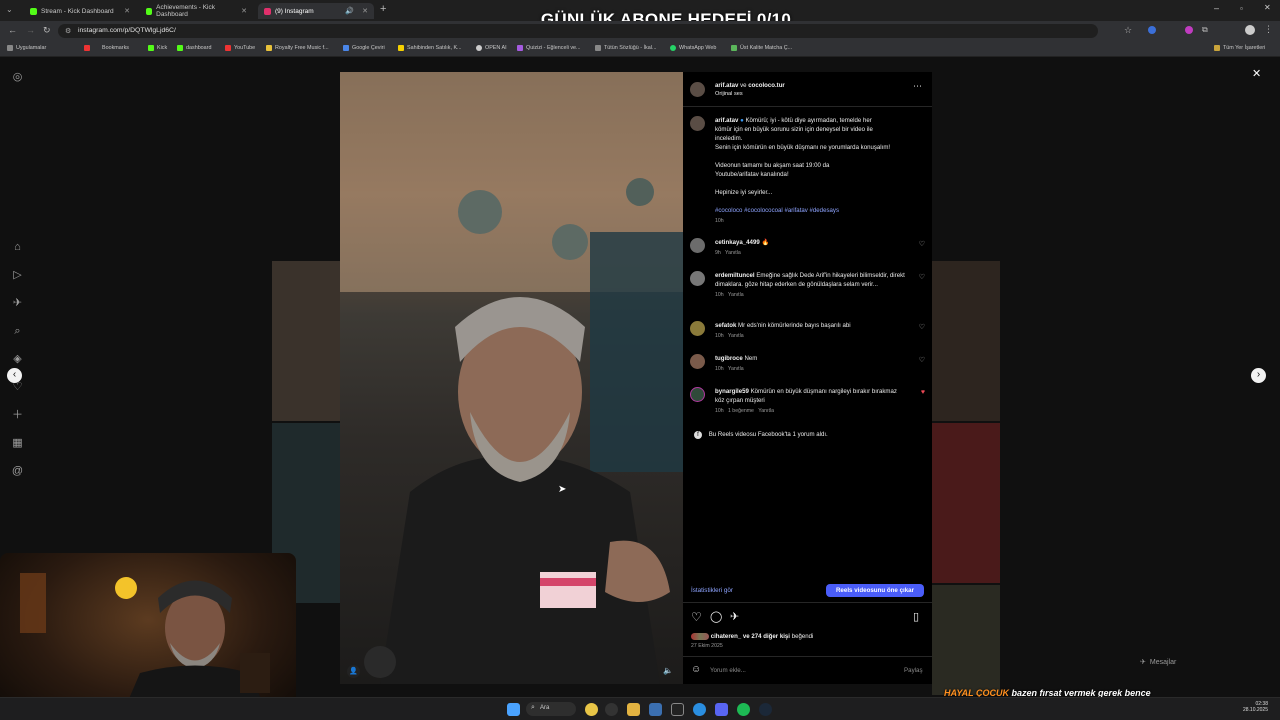  What do you see at coordinates (752, 636) in the screenshot?
I see `likes-summary: cihateren_ ve 274 diğer kişi beğendi` at bounding box center [752, 636].